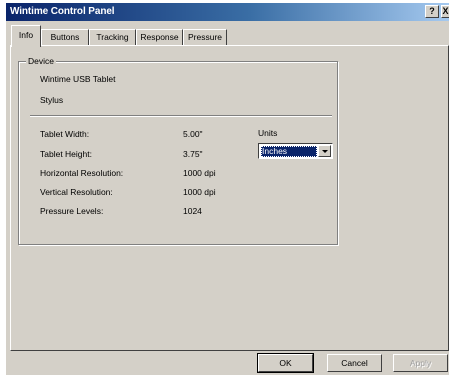 Image resolution: width=449 pixels, height=375 pixels. Describe the element at coordinates (65, 134) in the screenshot. I see `tablet-width-label: Tablet Width:` at that location.